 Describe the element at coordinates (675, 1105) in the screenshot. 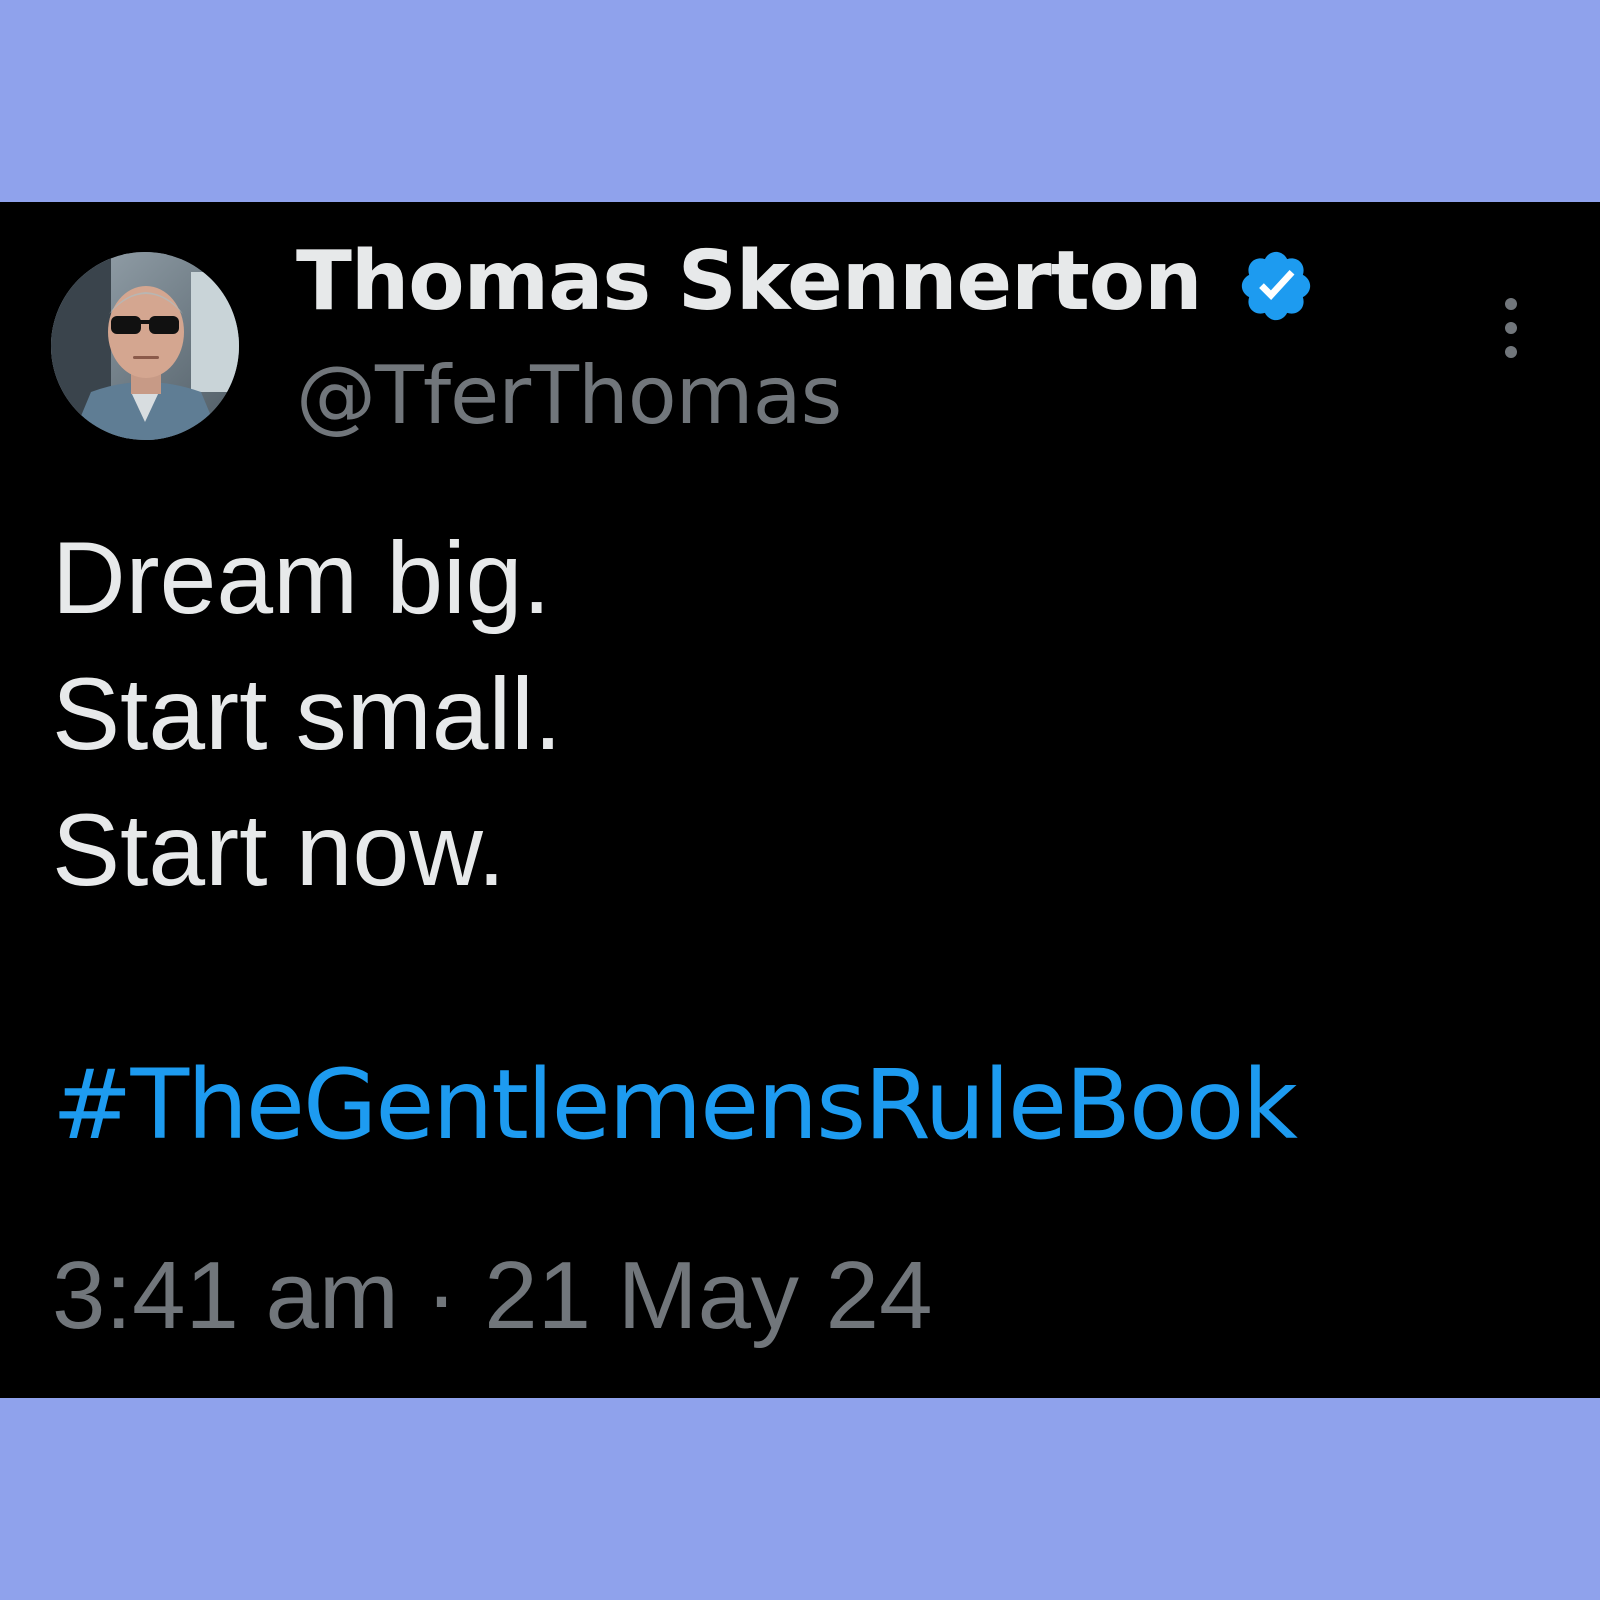

I see `hashtag-link: #TheGentlemensRuleBook` at that location.